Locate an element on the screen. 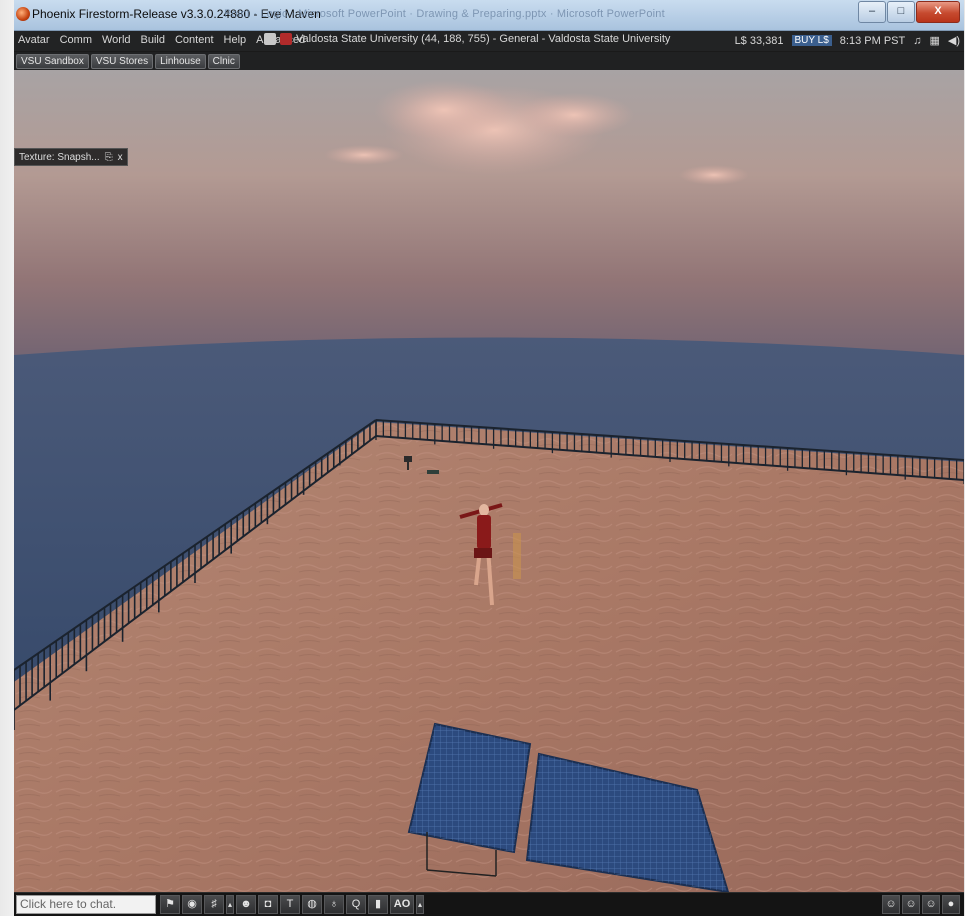 This screenshot has width=965, height=916. expand-icon: ▴ is located at coordinates (230, 904).